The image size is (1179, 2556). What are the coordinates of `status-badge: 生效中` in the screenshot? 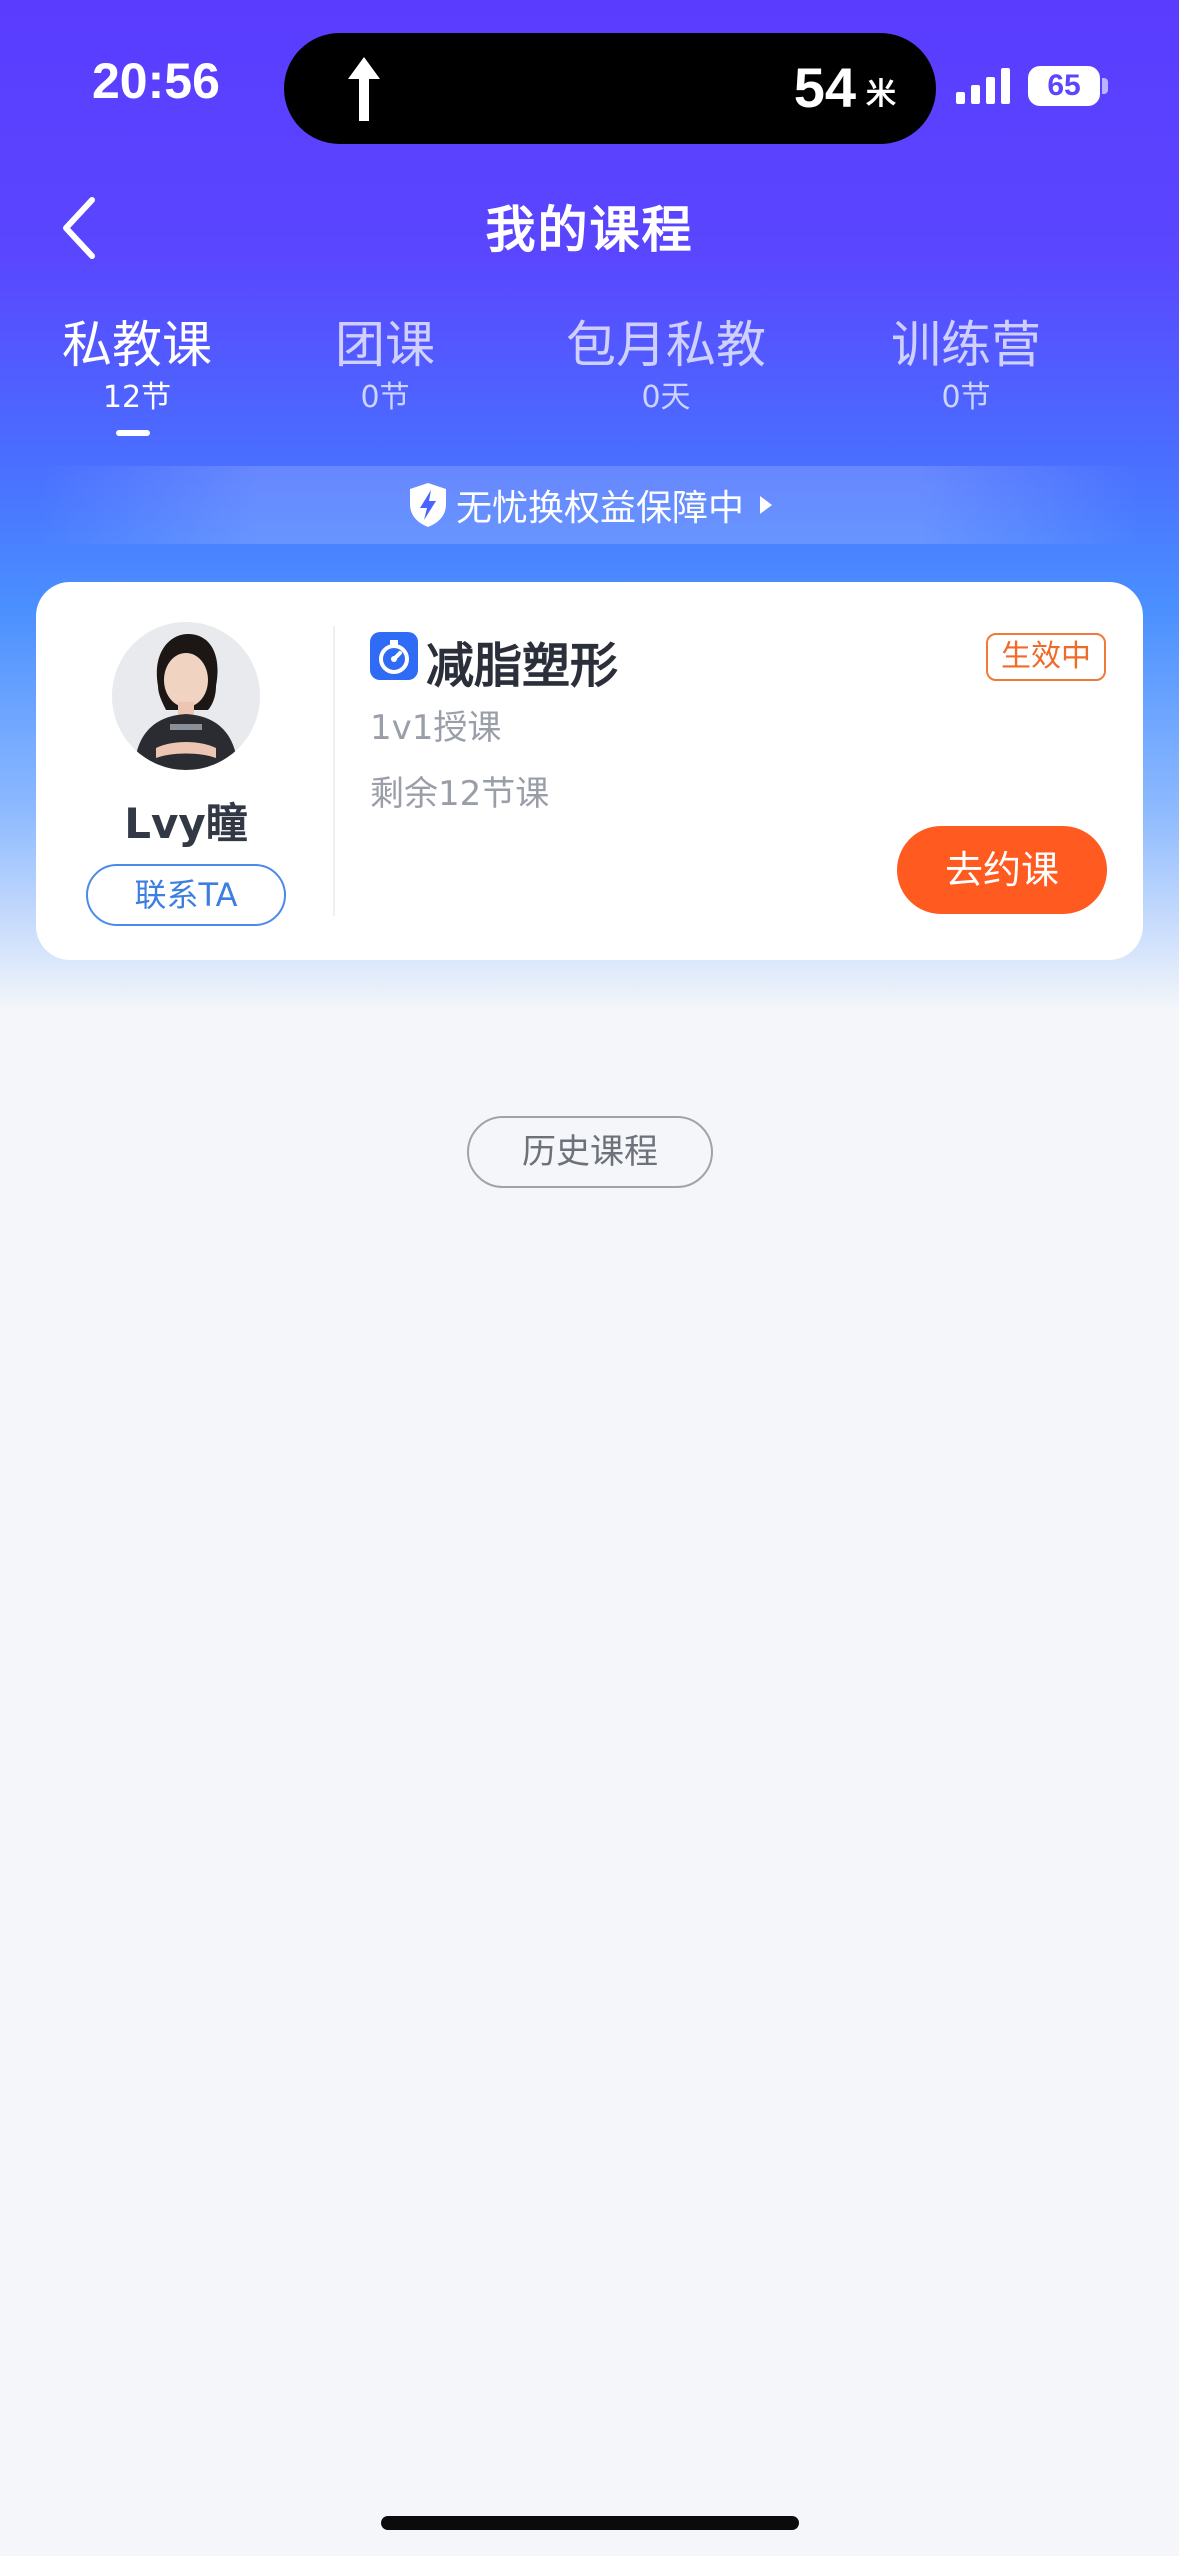 It's located at (1046, 657).